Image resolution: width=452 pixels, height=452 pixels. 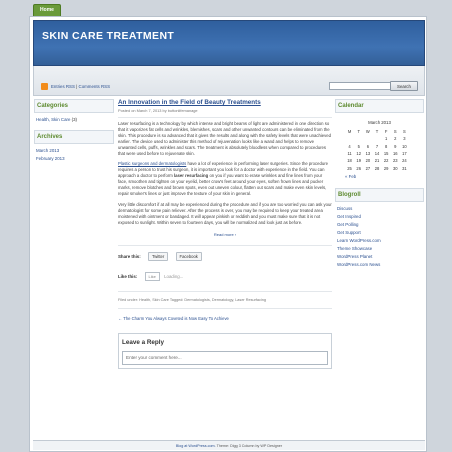 I want to click on blogroll-link: WordPress Planet, so click(x=354, y=256).